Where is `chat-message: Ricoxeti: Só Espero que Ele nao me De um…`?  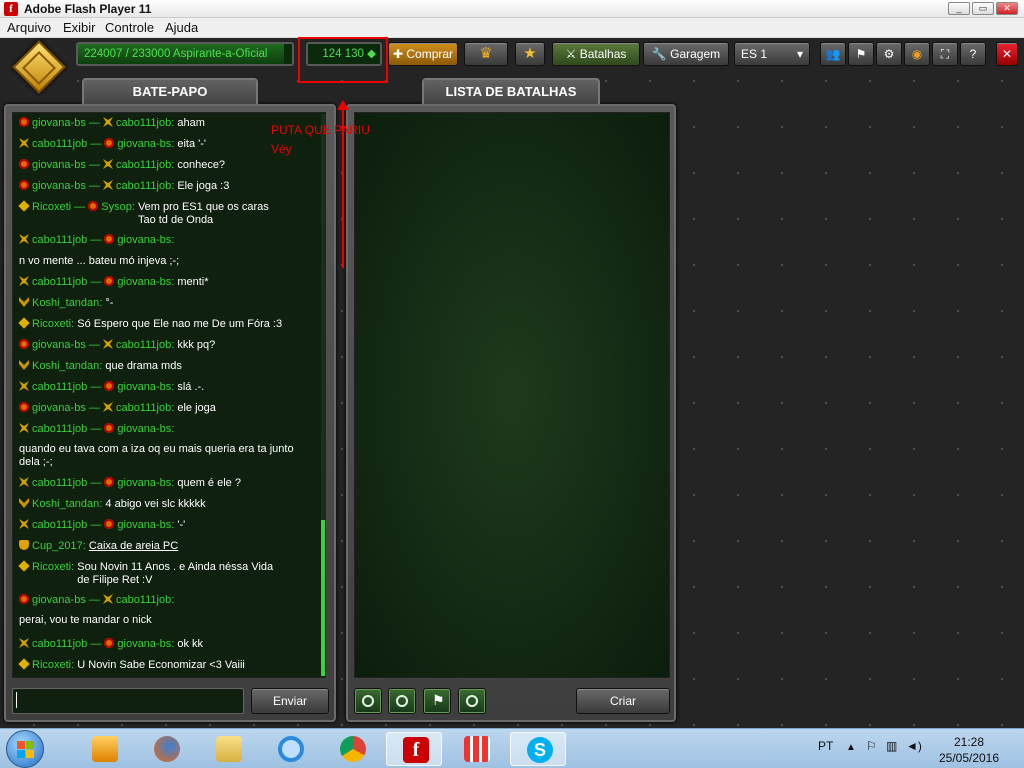 chat-message: Ricoxeti: Só Espero que Ele nao me De um… is located at coordinates (163, 324).